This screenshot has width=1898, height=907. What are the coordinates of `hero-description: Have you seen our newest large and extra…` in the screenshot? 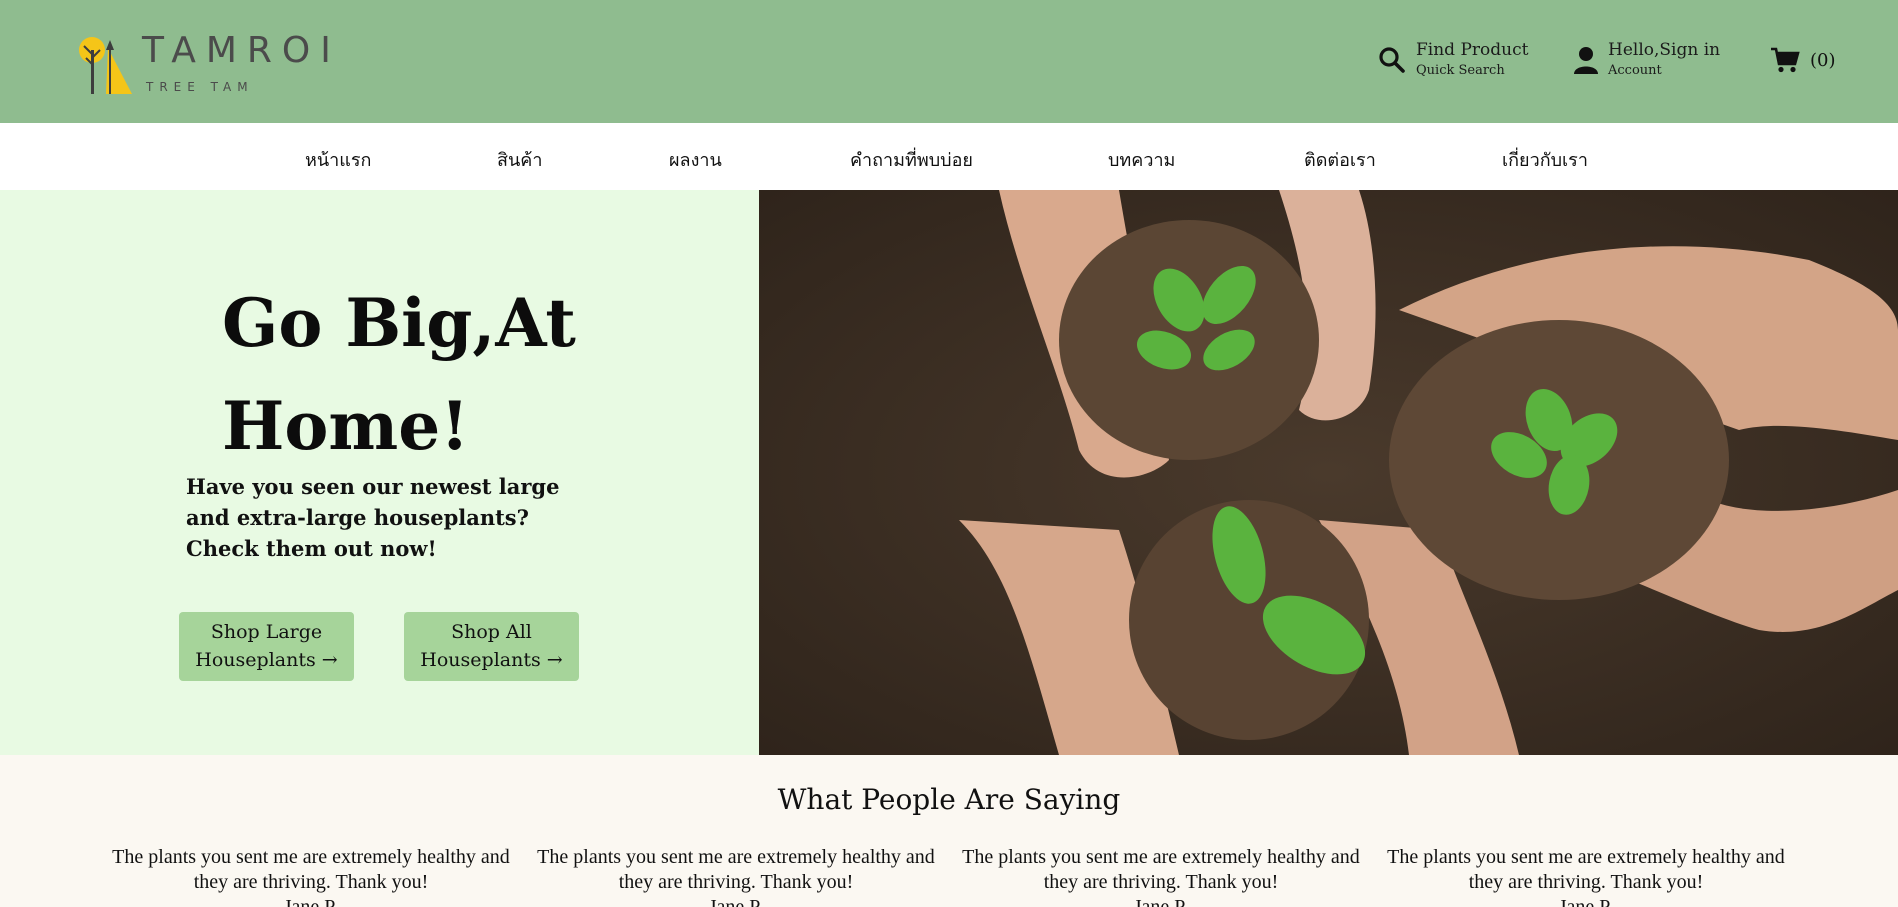 It's located at (373, 517).